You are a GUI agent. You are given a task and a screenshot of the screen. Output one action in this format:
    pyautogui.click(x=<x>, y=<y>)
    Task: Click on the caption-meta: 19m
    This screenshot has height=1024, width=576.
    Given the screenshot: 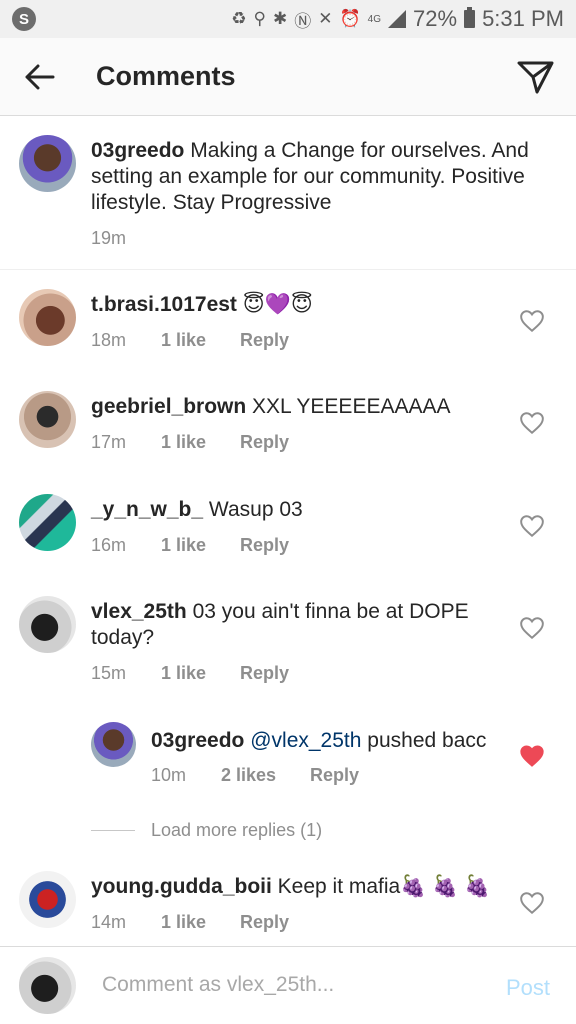 What is the action you would take?
    pyautogui.click(x=126, y=238)
    